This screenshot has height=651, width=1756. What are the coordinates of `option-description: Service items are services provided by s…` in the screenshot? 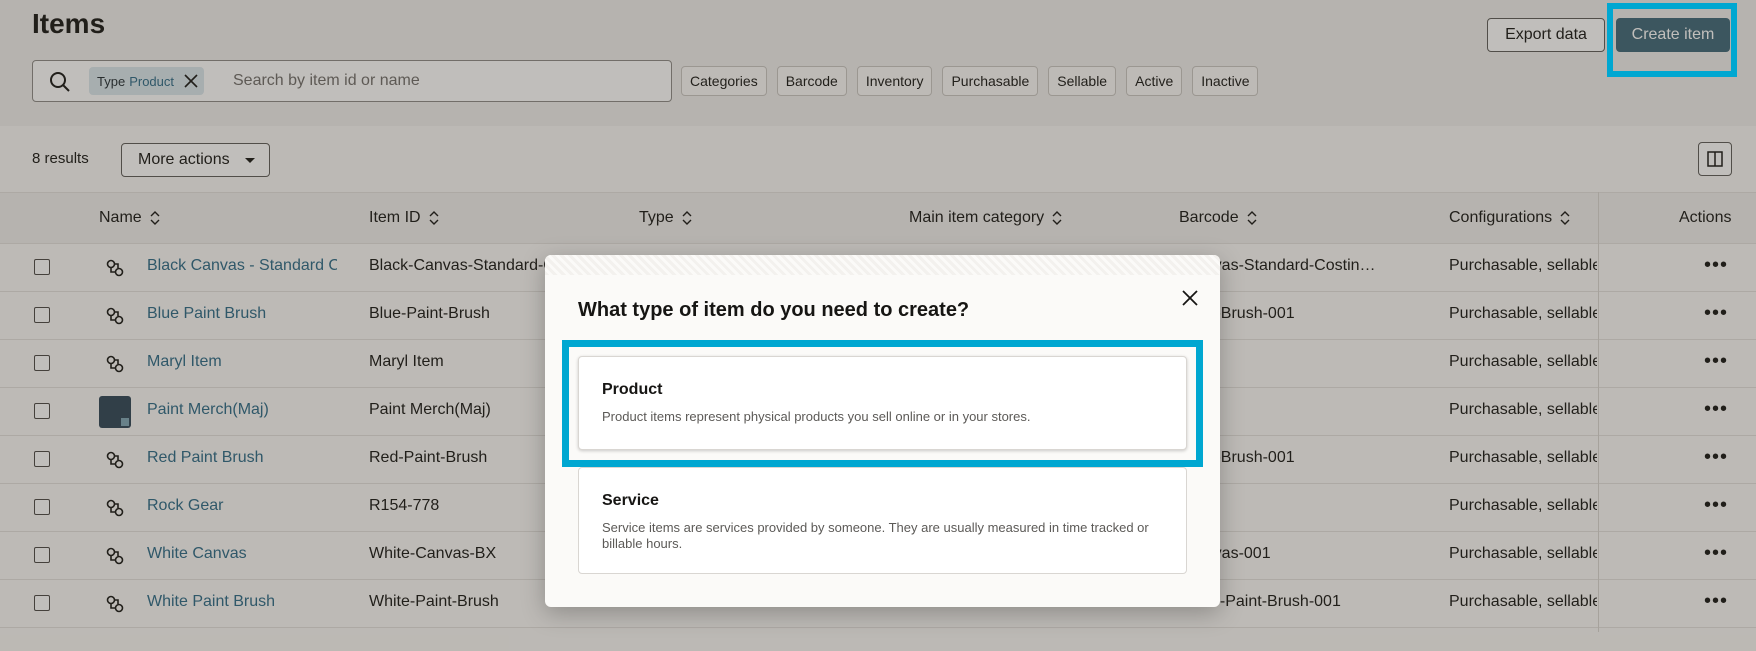 It's located at (875, 535).